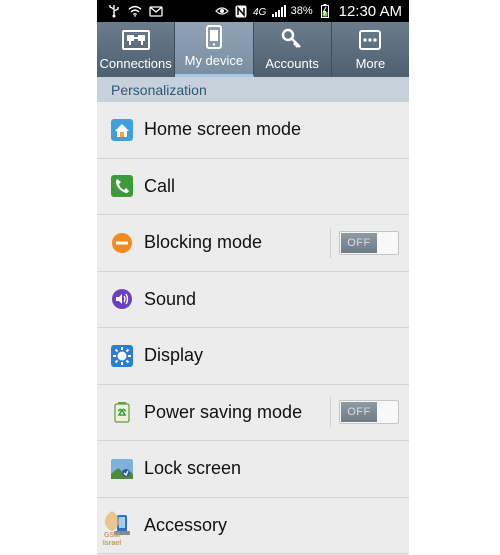  Describe the element at coordinates (223, 411) in the screenshot. I see `row-label: Power saving mode` at that location.